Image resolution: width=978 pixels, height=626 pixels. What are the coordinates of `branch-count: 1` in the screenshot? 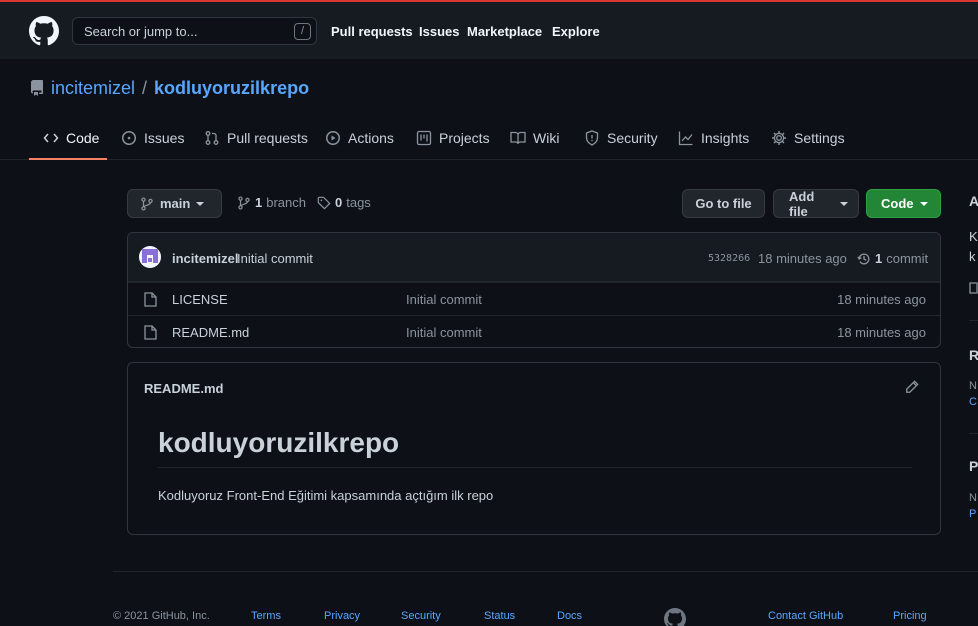 It's located at (259, 202).